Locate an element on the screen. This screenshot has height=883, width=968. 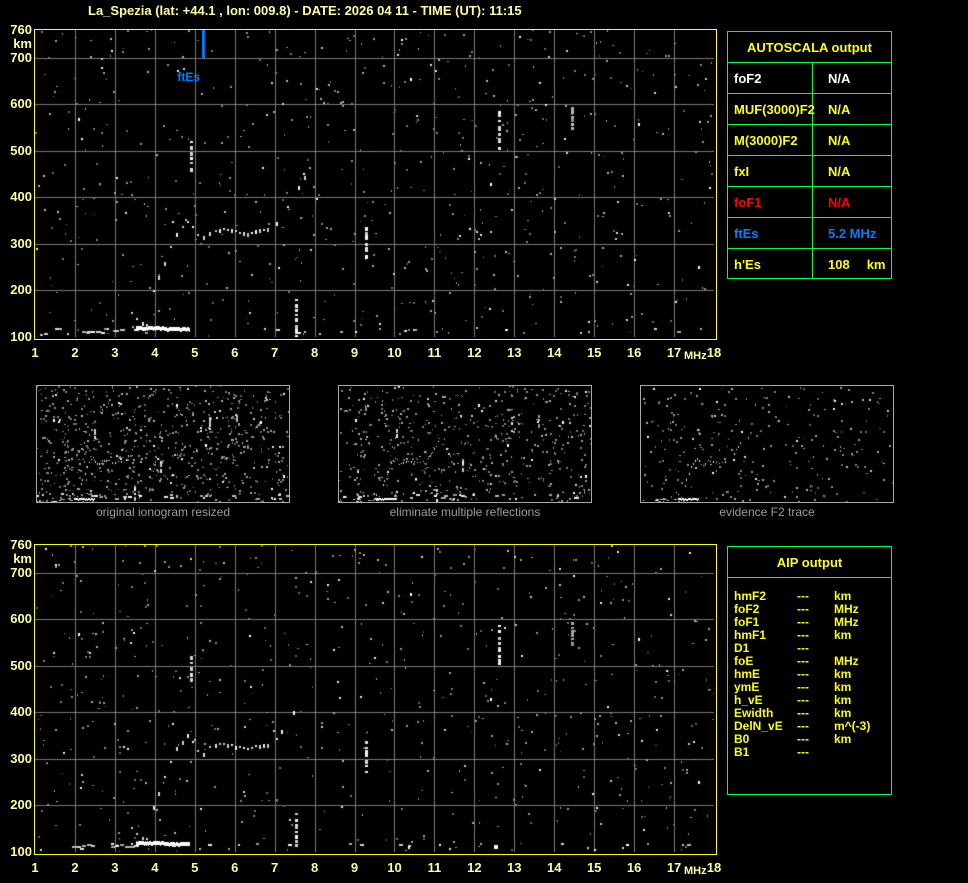
aip-table-header: AIP output is located at coordinates (809, 562).